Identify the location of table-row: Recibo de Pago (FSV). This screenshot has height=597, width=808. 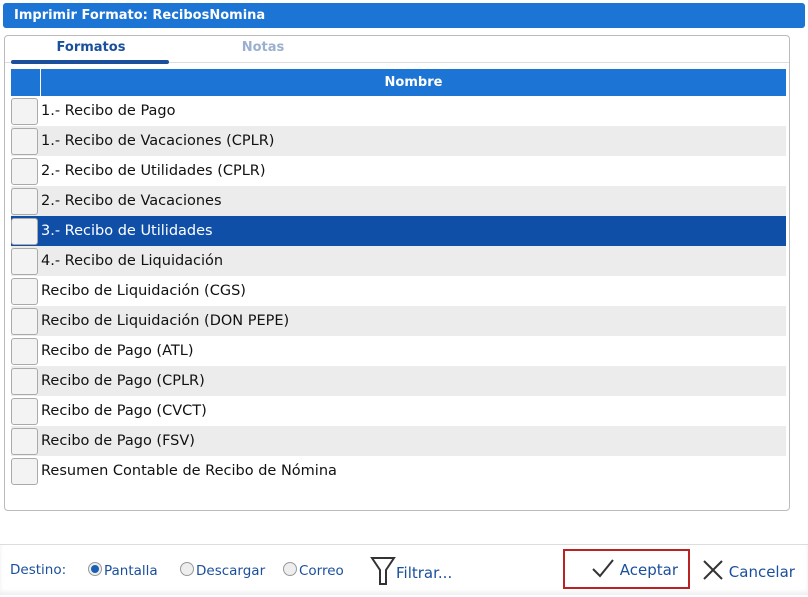
(398, 441).